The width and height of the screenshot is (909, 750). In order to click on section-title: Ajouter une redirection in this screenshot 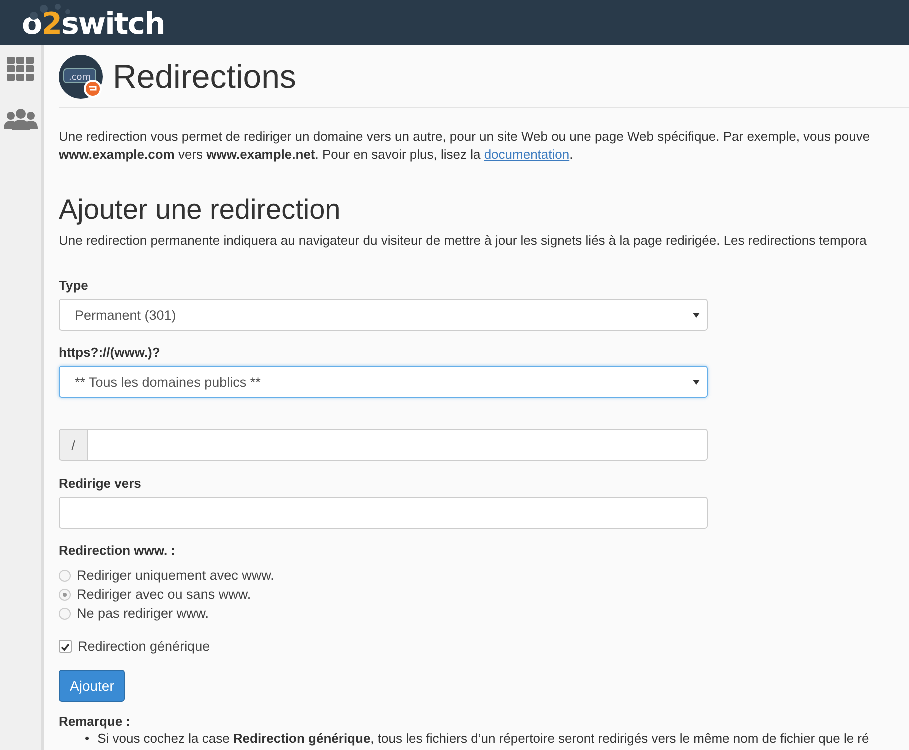, I will do `click(200, 210)`.